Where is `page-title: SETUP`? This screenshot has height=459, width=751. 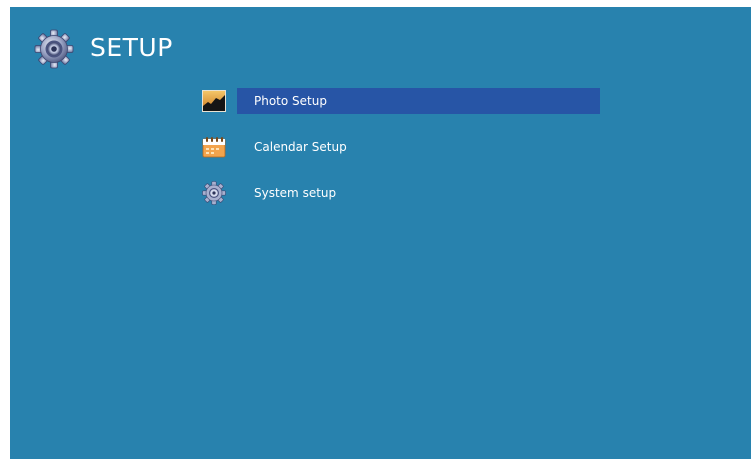 page-title: SETUP is located at coordinates (131, 47).